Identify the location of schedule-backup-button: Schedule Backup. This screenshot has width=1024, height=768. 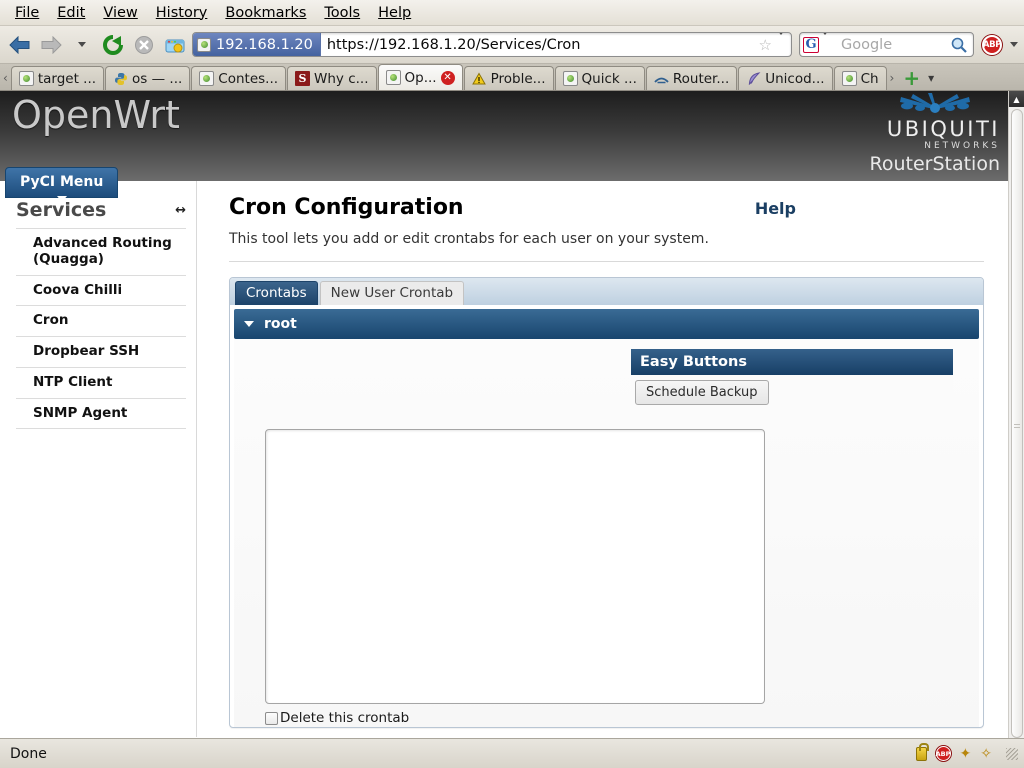
(702, 392).